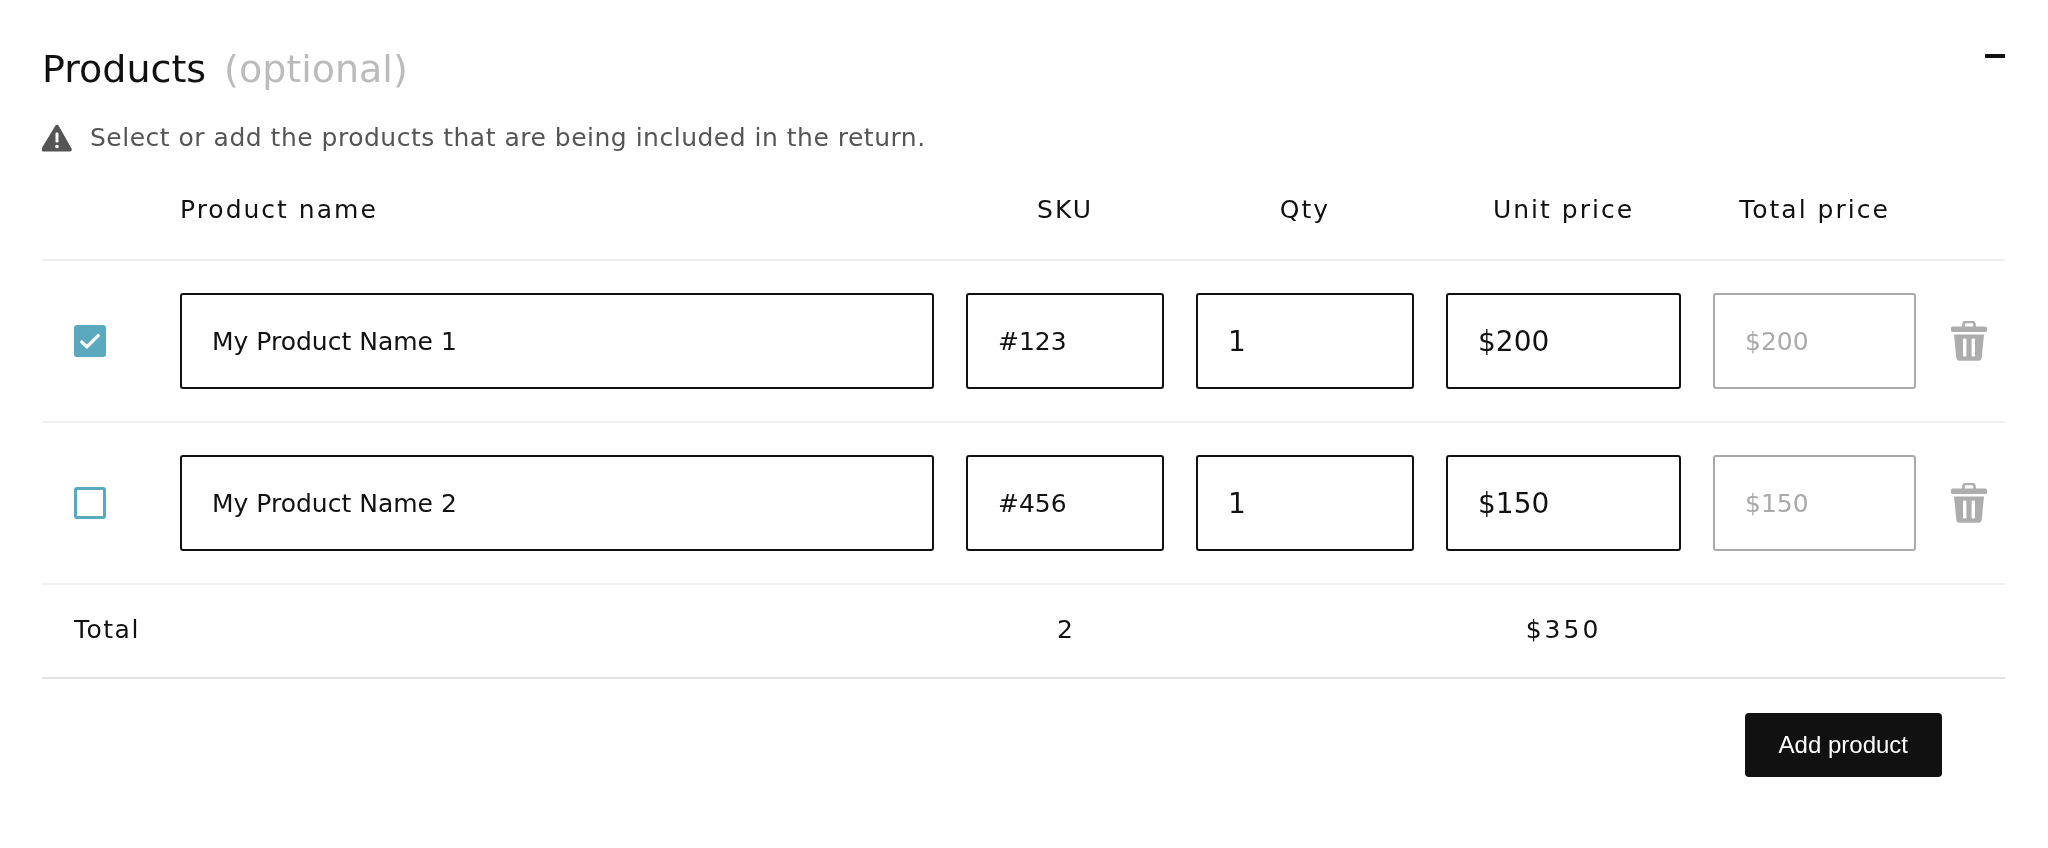 The image size is (2048, 848). I want to click on column-header: Unit price, so click(1563, 210).